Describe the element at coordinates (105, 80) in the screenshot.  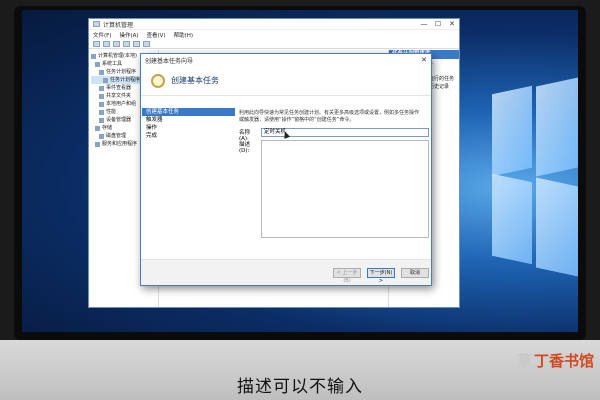
I see `folder-icon` at that location.